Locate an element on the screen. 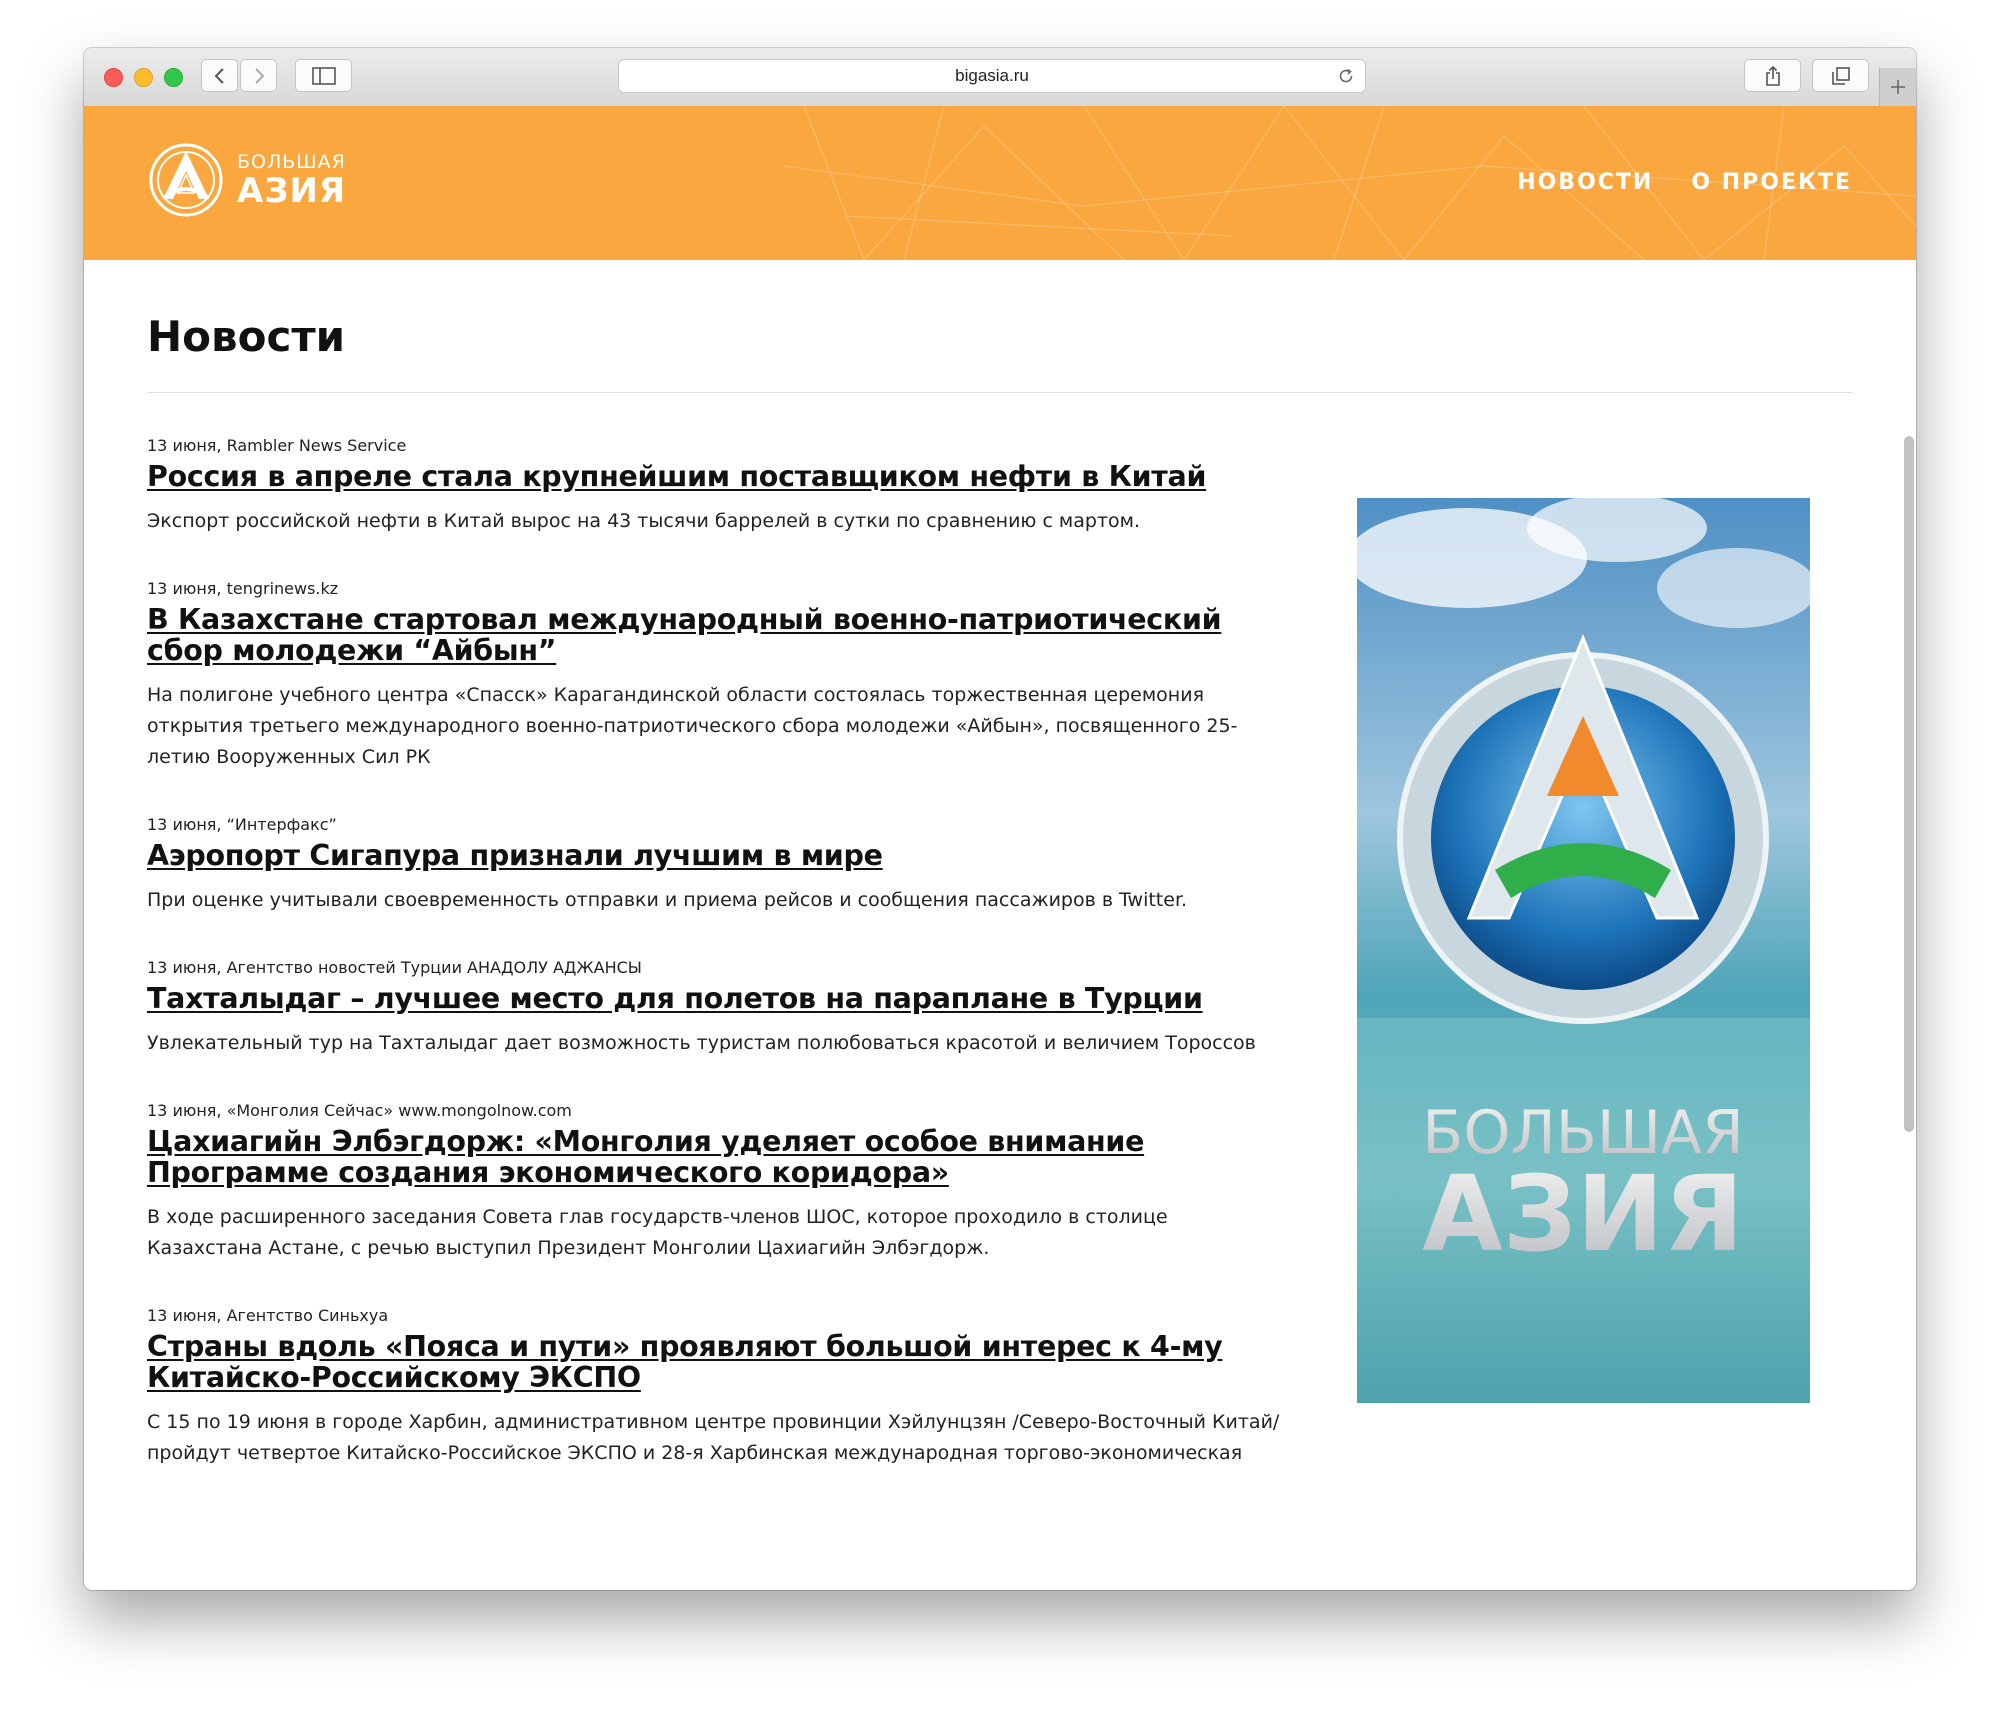 Image resolution: width=2000 pixels, height=1712 pixels. chevron-right-icon is located at coordinates (259, 75).